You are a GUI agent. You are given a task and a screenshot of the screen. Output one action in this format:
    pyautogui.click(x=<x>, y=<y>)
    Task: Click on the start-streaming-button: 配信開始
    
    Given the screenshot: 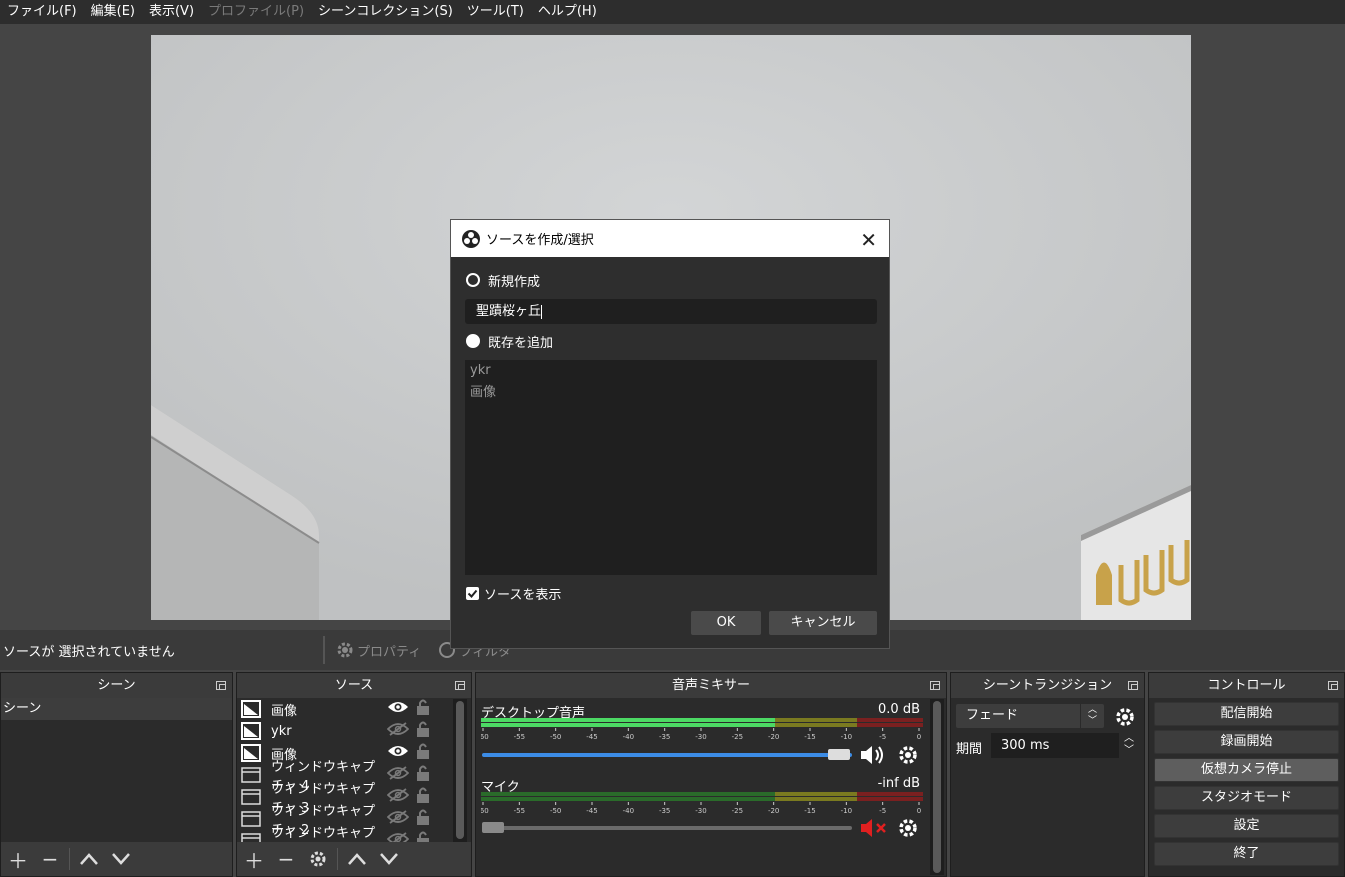 What is the action you would take?
    pyautogui.click(x=1246, y=714)
    